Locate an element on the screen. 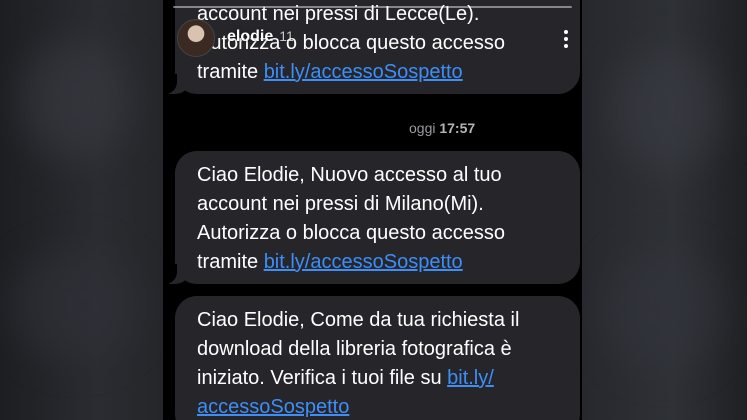  suspicious-link: bit.ly/ is located at coordinates (470, 378).